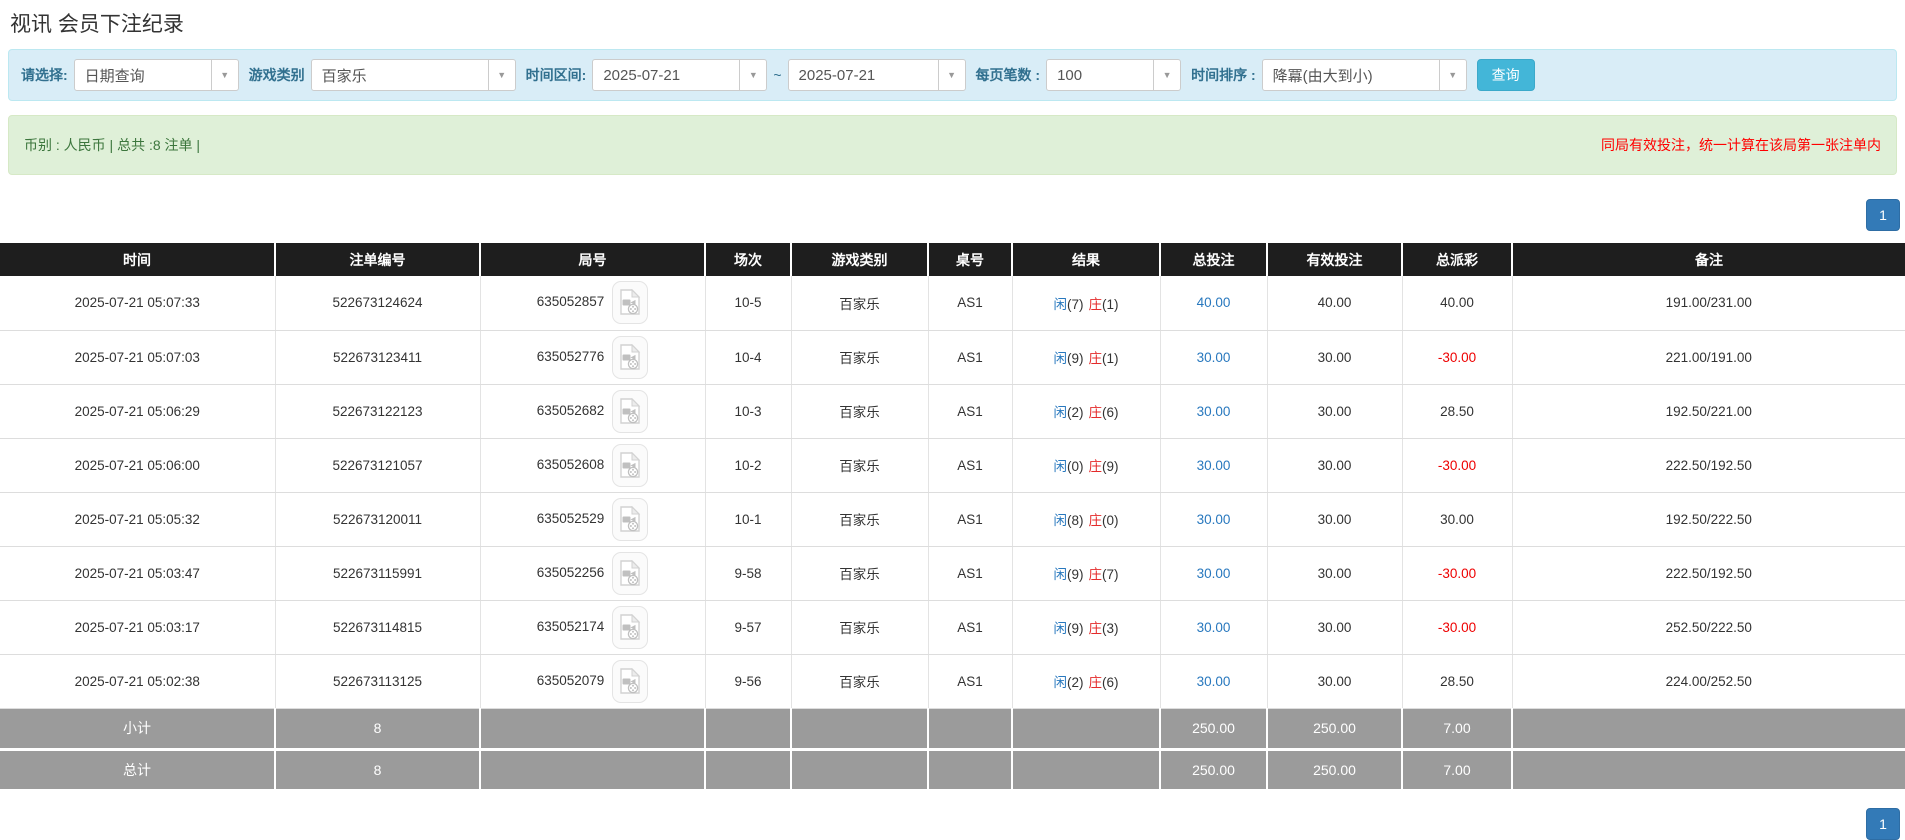 The image size is (1905, 840). What do you see at coordinates (860, 259) in the screenshot?
I see `col-game-type: 游戏类别` at bounding box center [860, 259].